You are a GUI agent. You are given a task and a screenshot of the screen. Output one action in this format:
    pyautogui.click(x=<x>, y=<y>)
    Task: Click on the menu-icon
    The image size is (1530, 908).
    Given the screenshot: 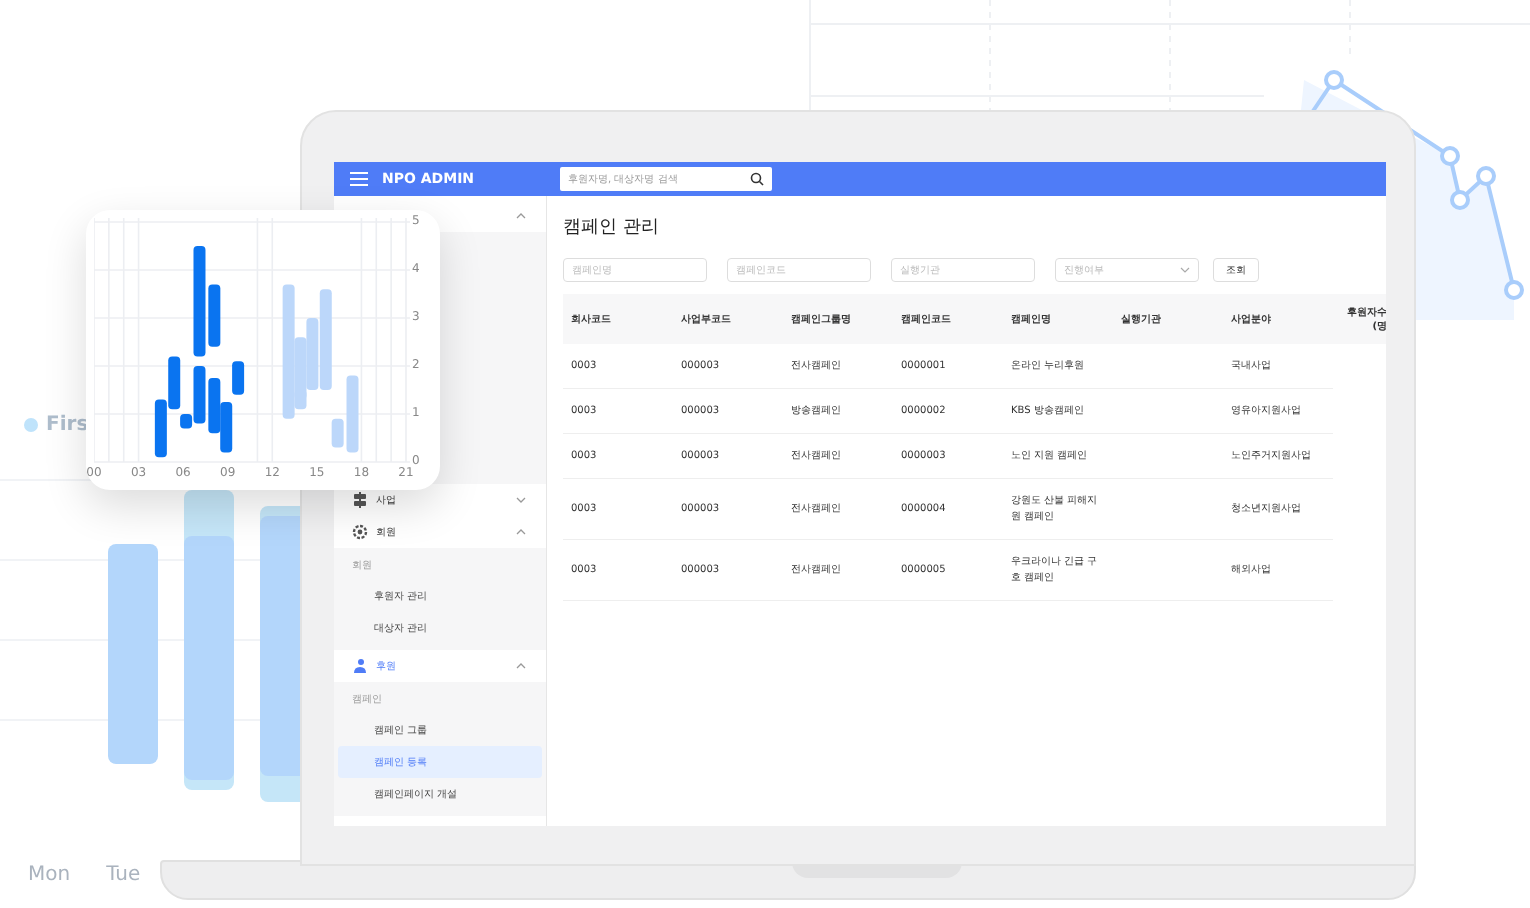 What is the action you would take?
    pyautogui.click(x=359, y=179)
    